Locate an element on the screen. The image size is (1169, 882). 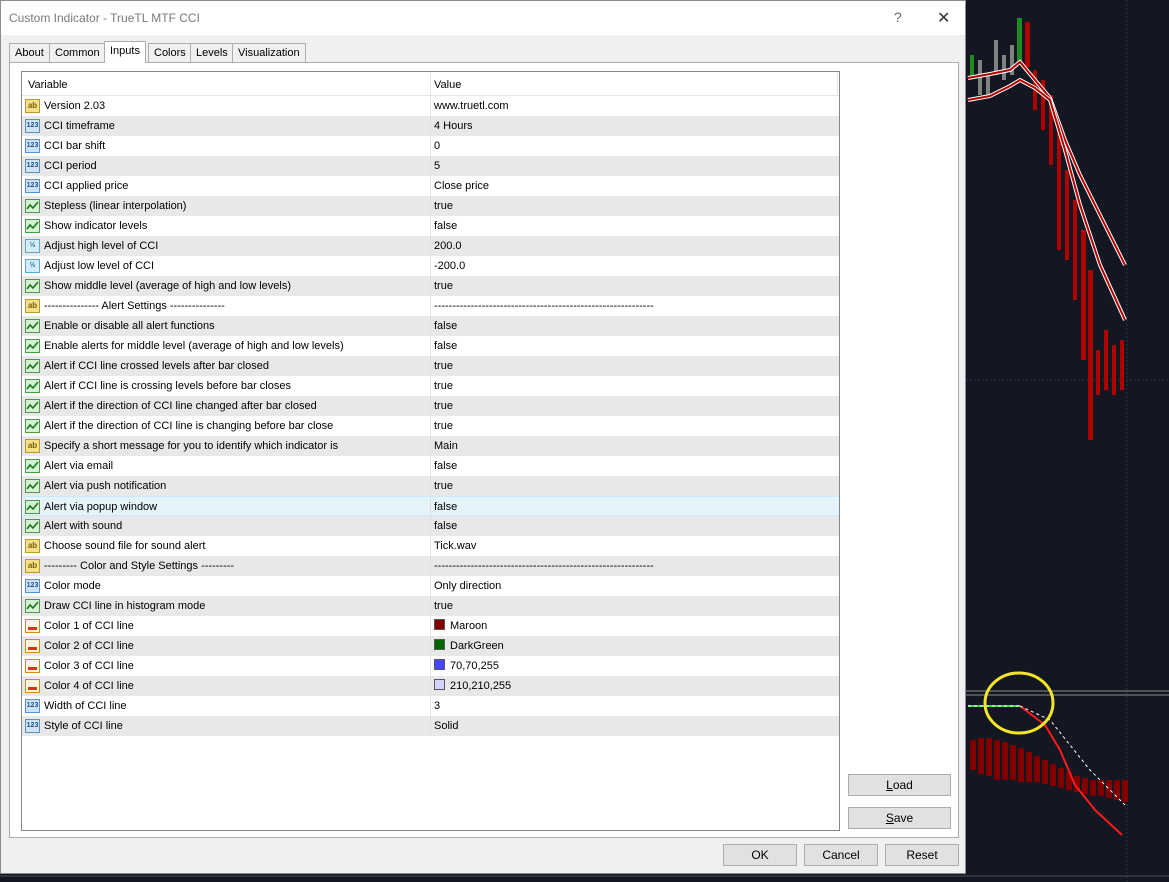
row-value: Main is located at coordinates (446, 446).